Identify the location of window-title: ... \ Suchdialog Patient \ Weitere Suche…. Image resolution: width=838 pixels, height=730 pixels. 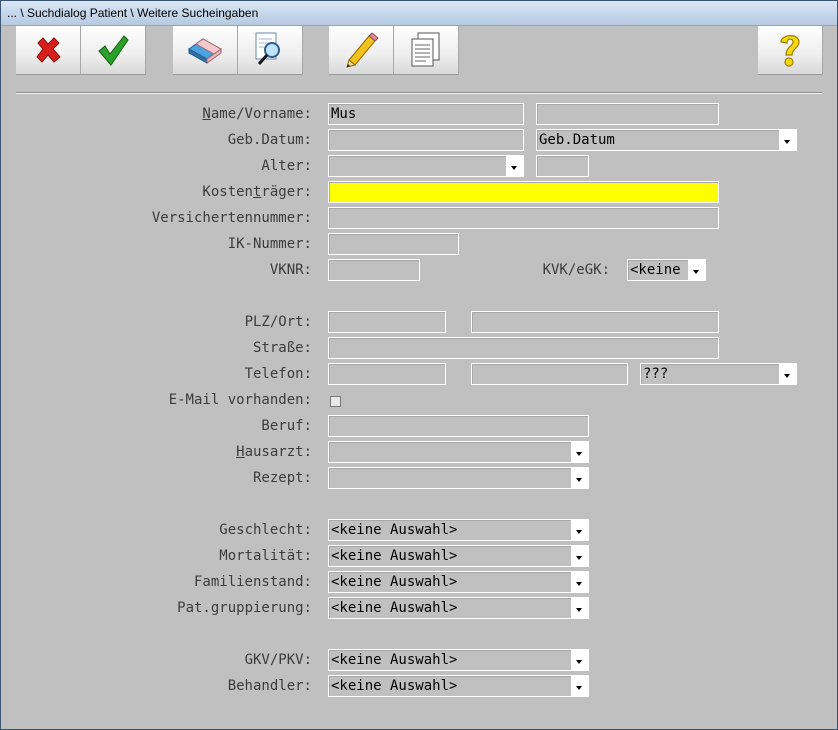
(133, 13).